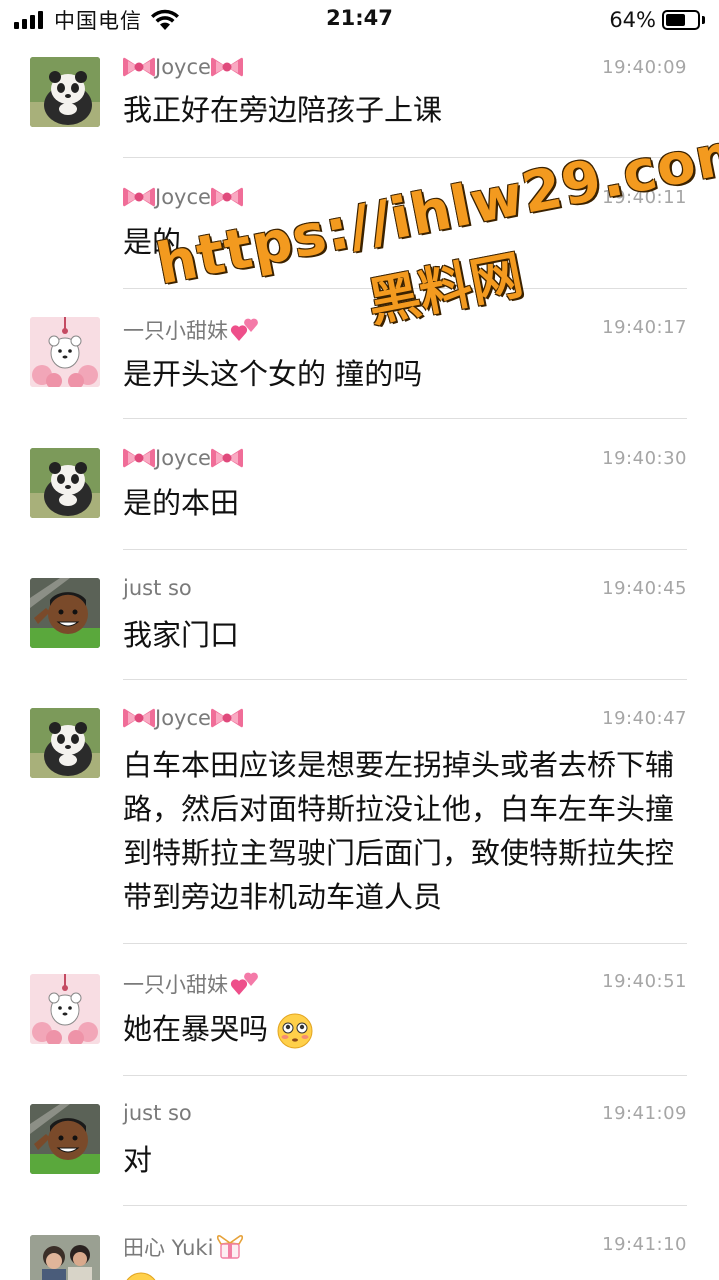 This screenshot has height=1280, width=719. What do you see at coordinates (168, 1248) in the screenshot?
I see `sender-label: 田心 Yuki` at bounding box center [168, 1248].